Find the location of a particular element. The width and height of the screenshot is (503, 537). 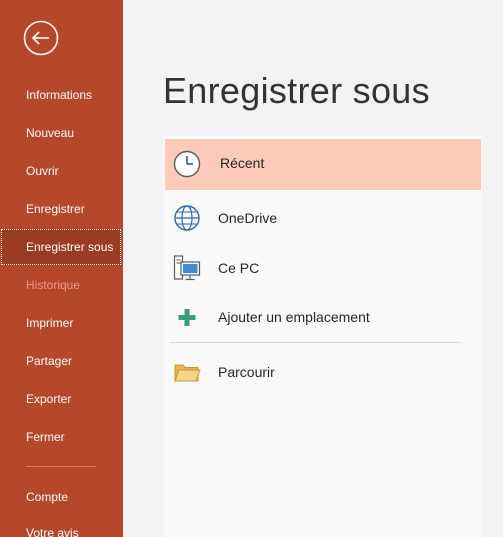

nav-fermer: Fermer is located at coordinates (61, 437).